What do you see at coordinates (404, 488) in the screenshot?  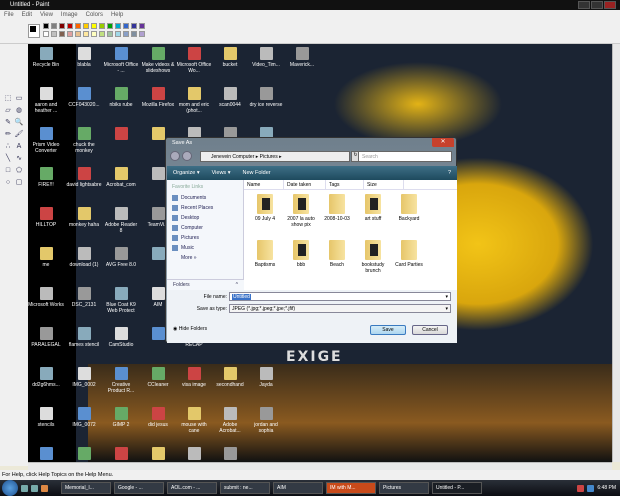 I see `taskbar-item: Pictures` at bounding box center [404, 488].